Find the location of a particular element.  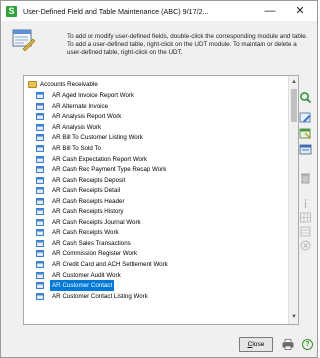

close-button: Close is located at coordinates (256, 344).